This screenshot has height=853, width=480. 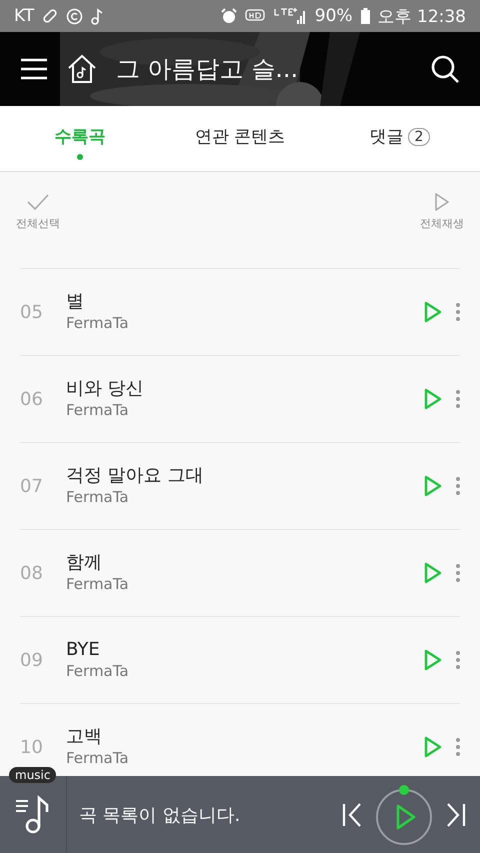 What do you see at coordinates (75, 16) in the screenshot?
I see `copyright-icon` at bounding box center [75, 16].